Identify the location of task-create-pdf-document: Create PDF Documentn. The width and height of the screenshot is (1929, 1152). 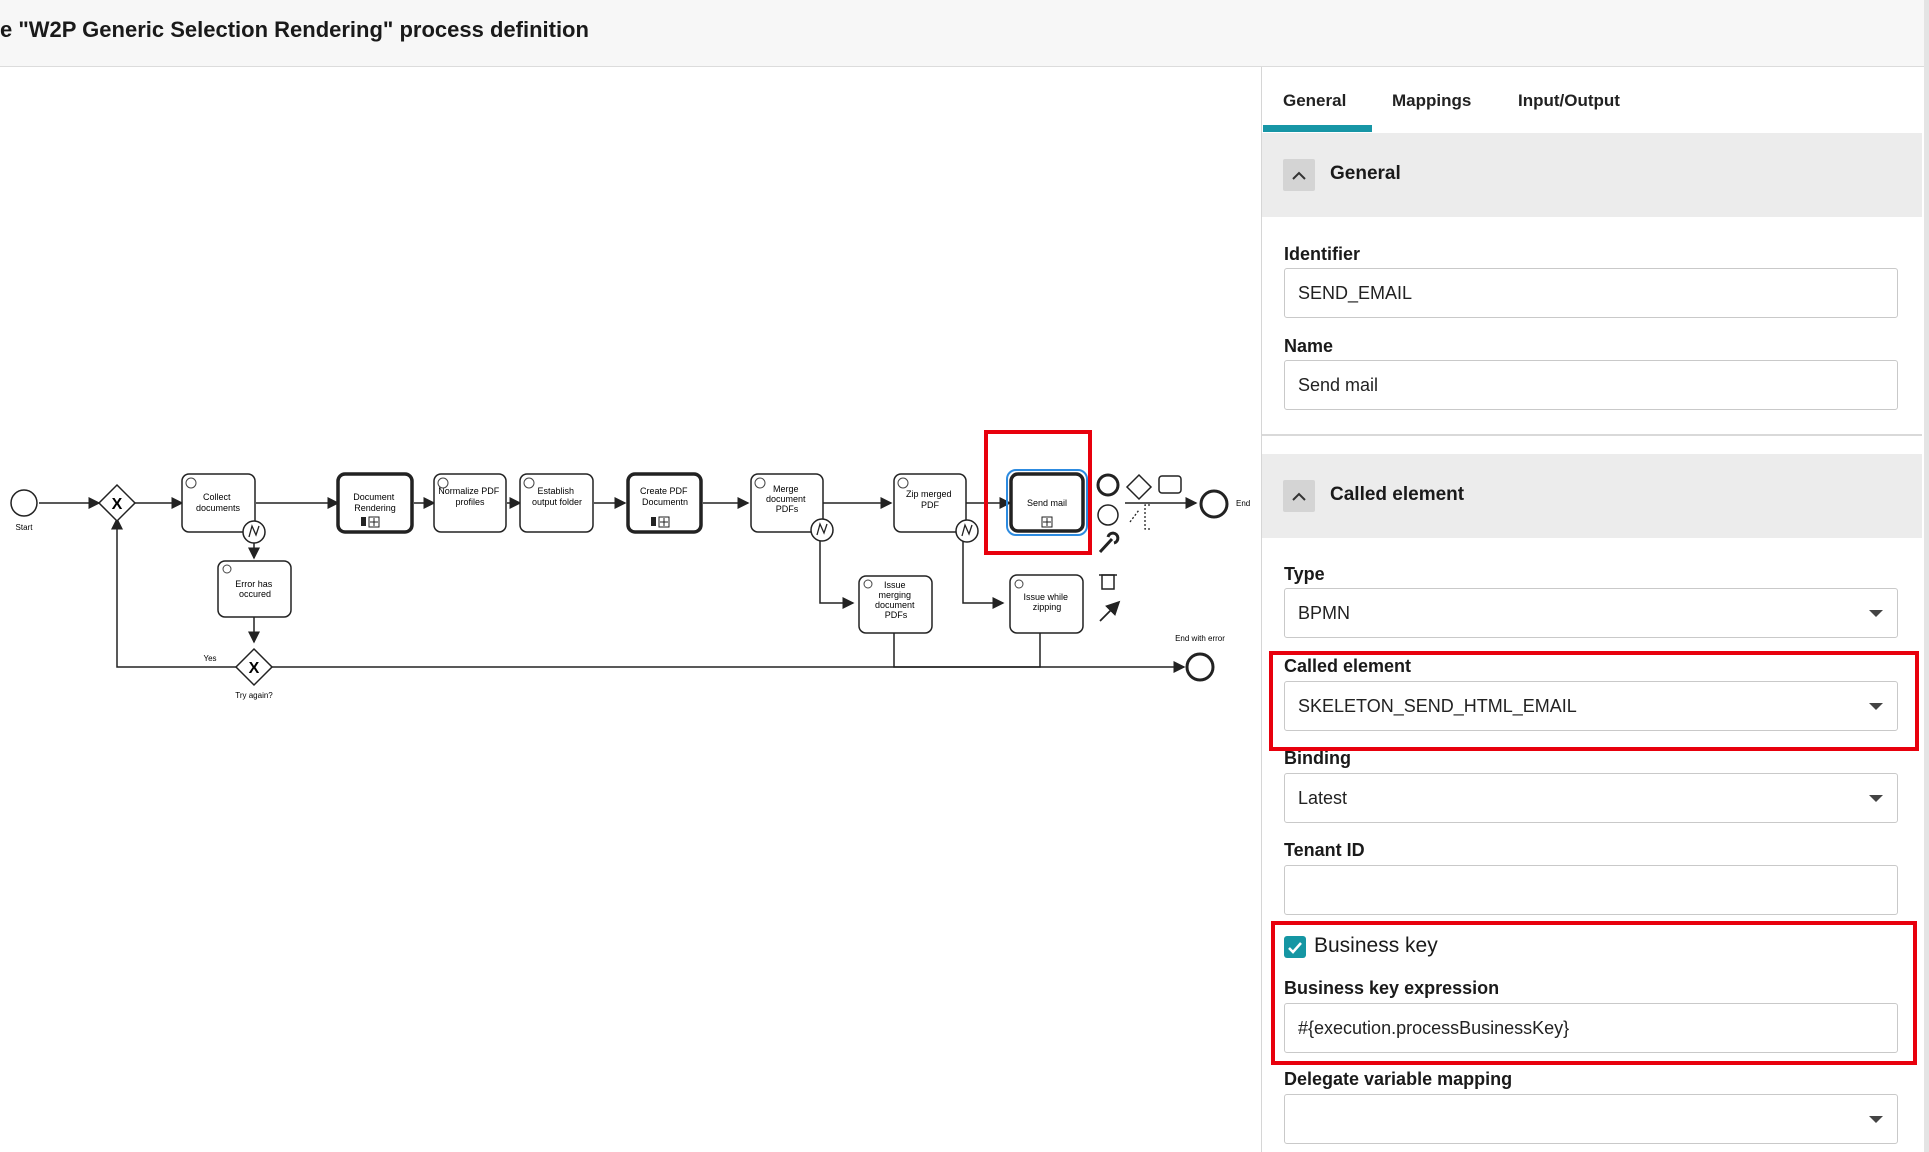
(664, 503).